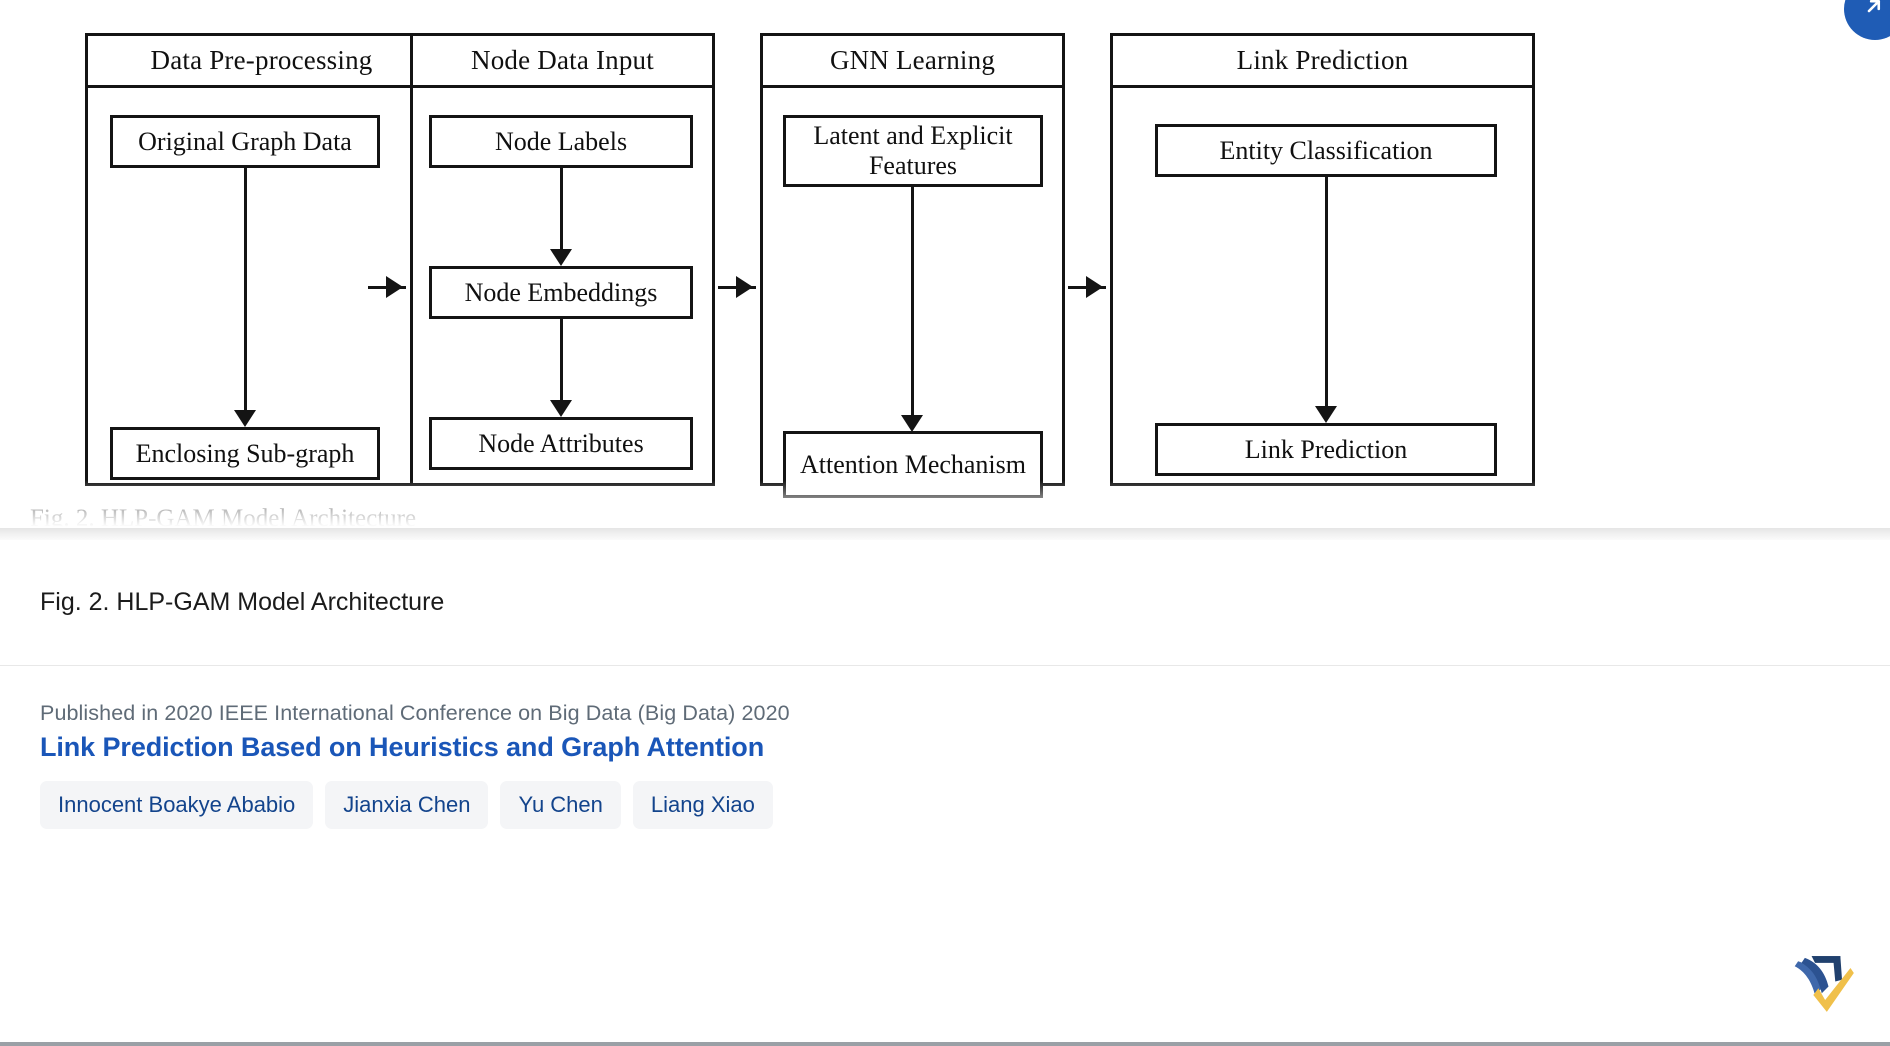  What do you see at coordinates (945, 602) in the screenshot?
I see `caption-panel: Fig. 2. HLP-GAM Model Architecture` at bounding box center [945, 602].